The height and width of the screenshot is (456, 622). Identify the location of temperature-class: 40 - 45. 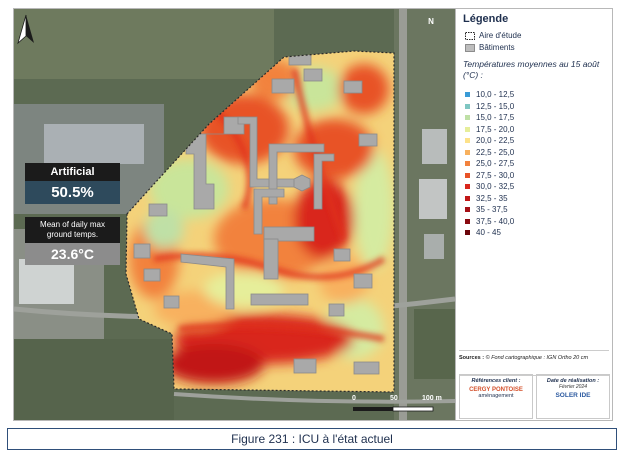
(489, 233).